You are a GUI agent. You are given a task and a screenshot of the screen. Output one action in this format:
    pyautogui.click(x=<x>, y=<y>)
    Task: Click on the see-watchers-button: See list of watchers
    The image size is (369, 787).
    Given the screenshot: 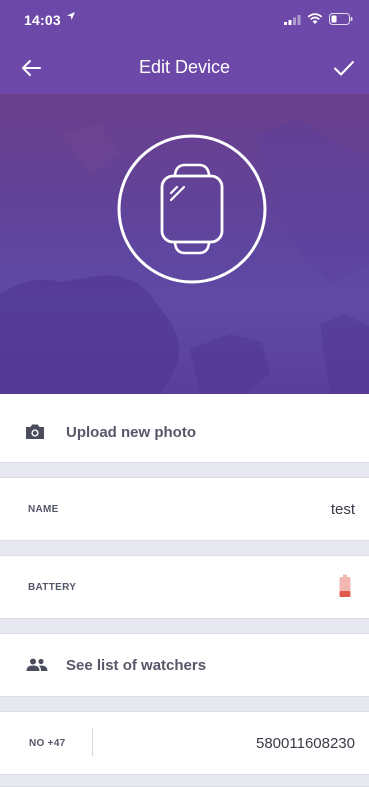 What is the action you would take?
    pyautogui.click(x=184, y=665)
    